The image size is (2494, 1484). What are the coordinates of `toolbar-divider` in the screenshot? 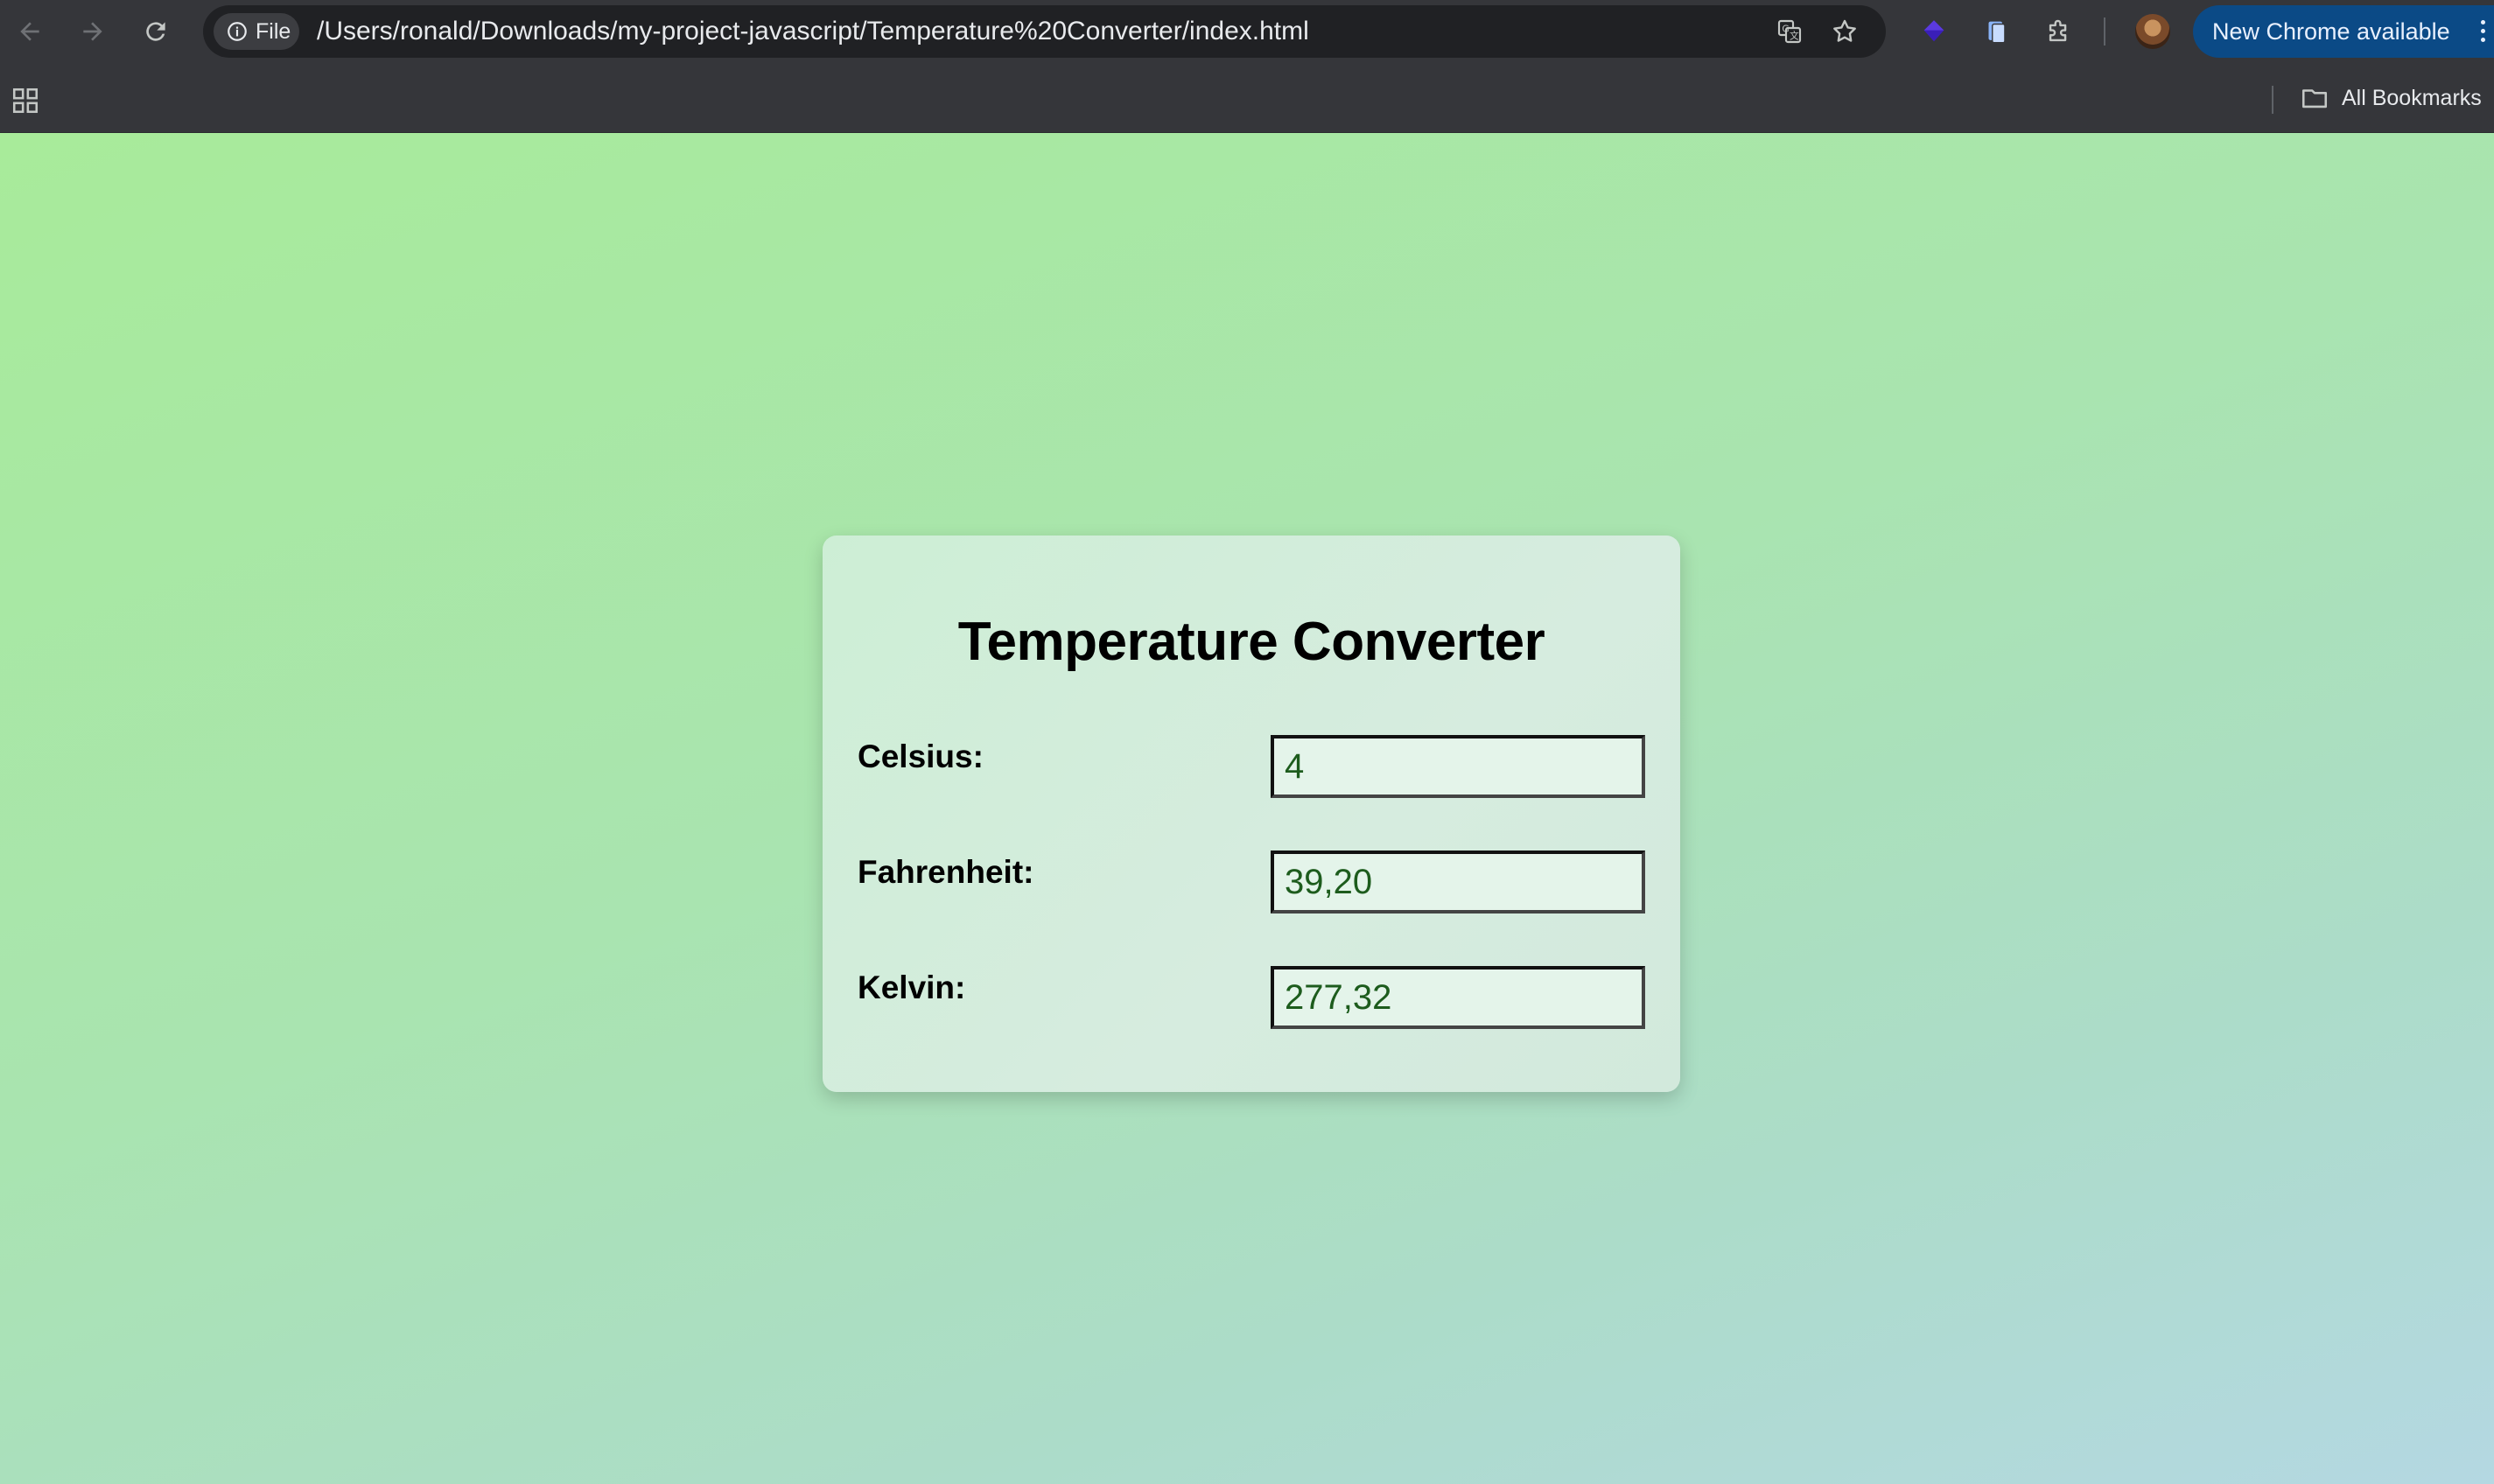 It's located at (2104, 32).